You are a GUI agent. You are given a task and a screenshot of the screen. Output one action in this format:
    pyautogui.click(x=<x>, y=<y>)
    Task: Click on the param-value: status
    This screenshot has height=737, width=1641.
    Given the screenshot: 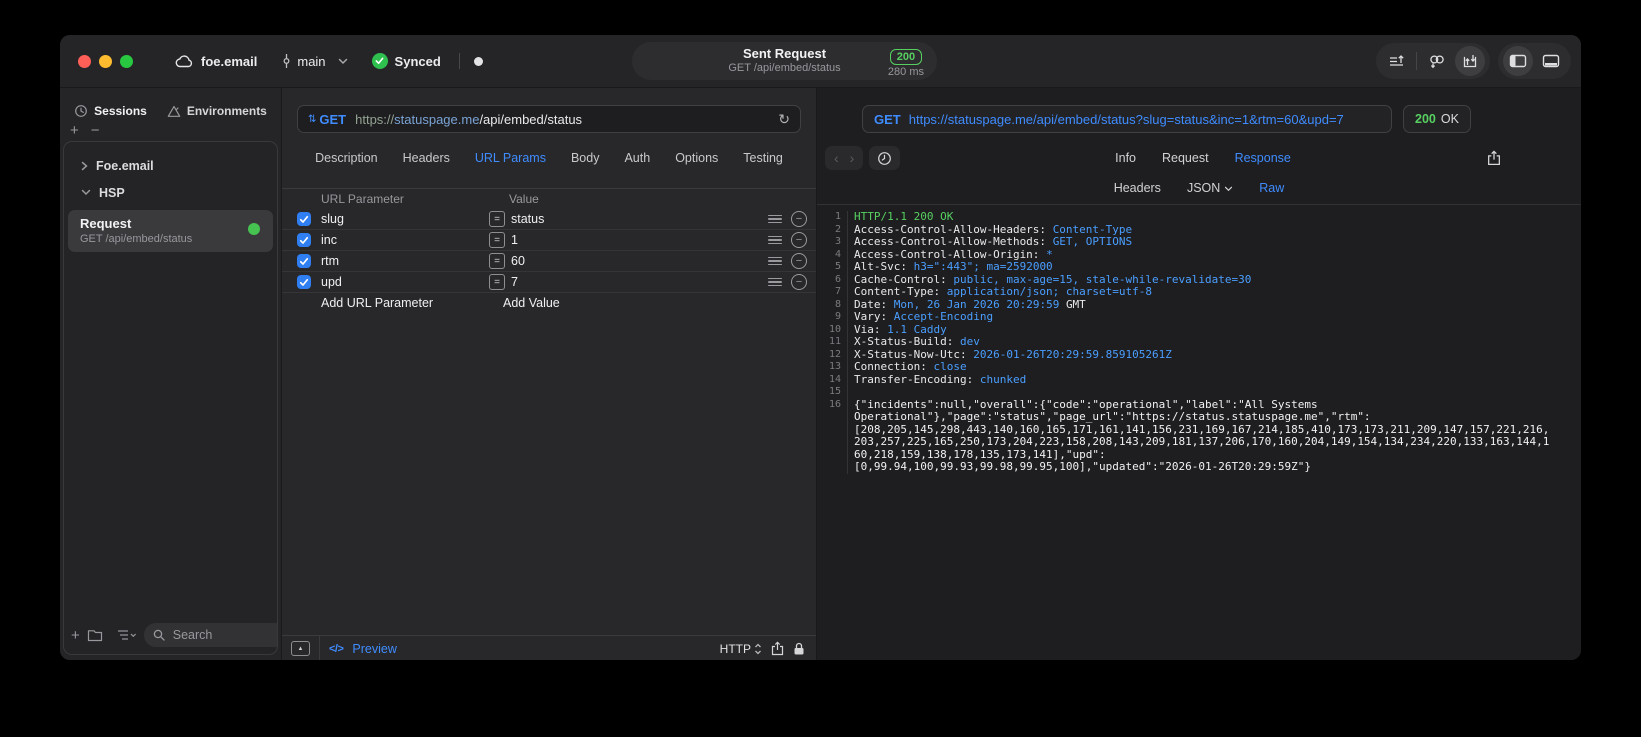 What is the action you would take?
    pyautogui.click(x=639, y=219)
    